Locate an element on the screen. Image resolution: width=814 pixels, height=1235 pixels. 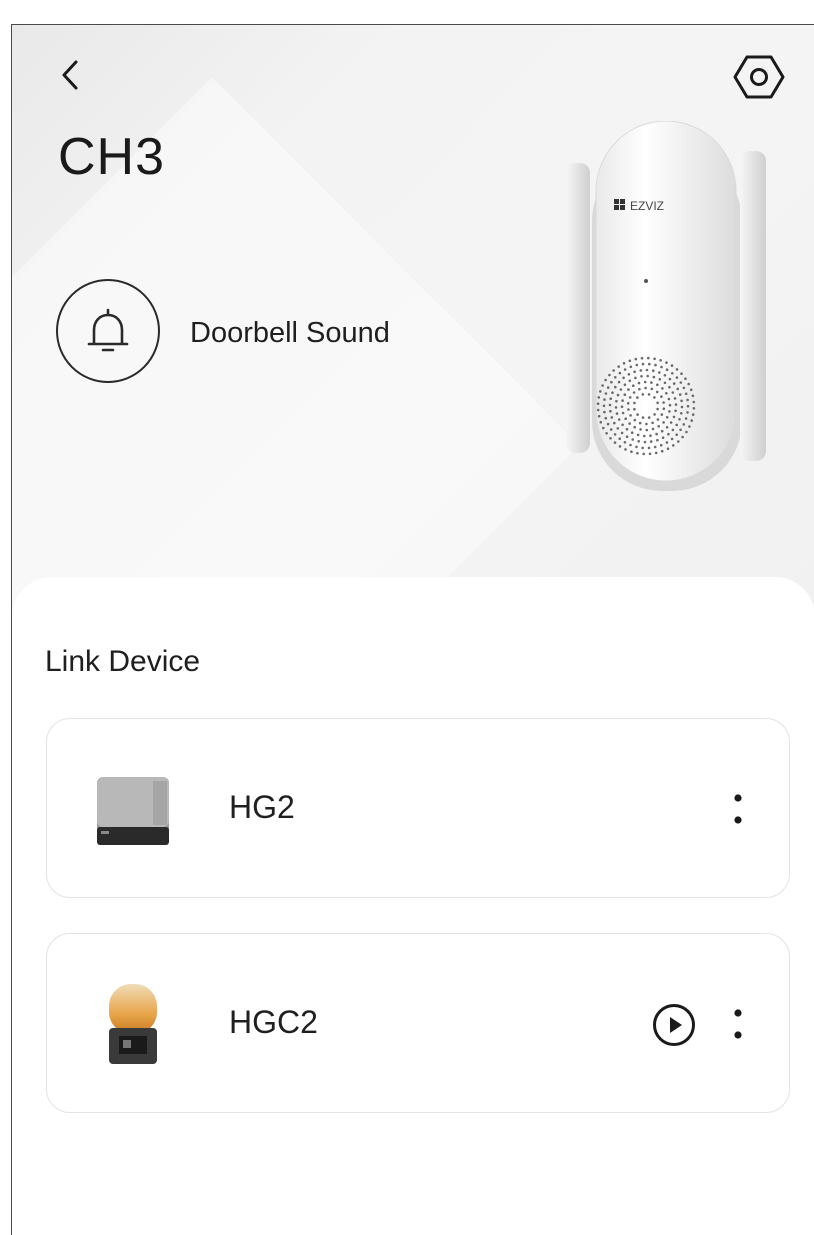
gateway-device-image is located at coordinates (133, 811).